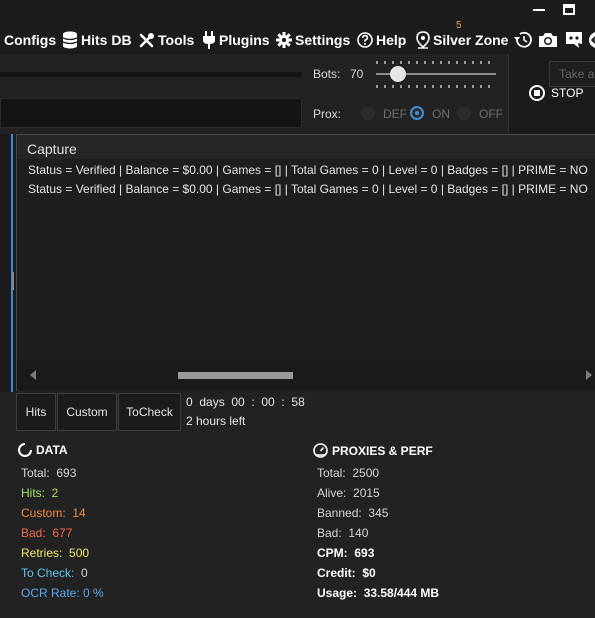  Describe the element at coordinates (365, 40) in the screenshot. I see `help-icon` at that location.